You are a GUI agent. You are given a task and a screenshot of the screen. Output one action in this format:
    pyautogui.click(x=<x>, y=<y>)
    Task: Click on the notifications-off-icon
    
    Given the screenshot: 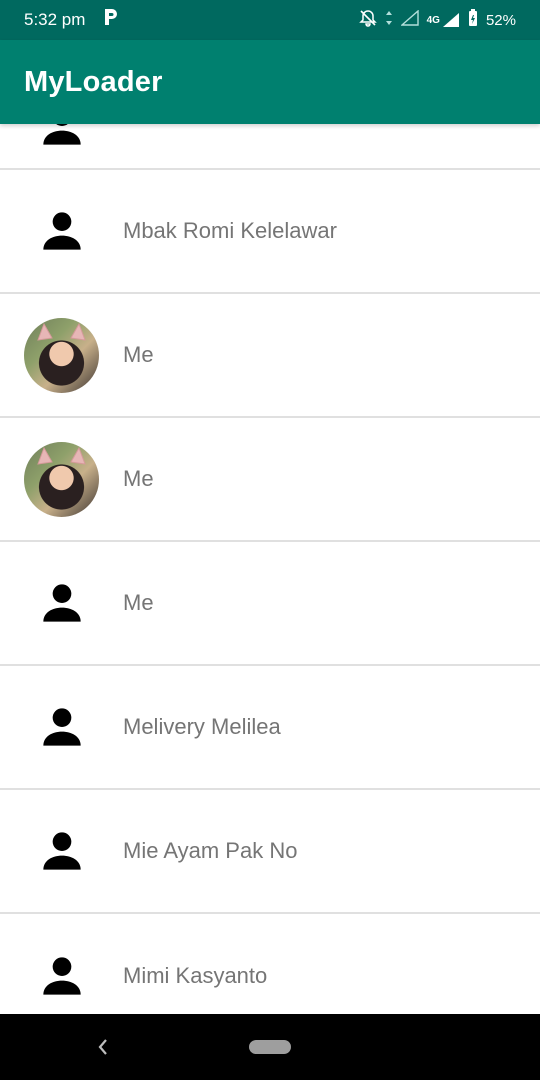 What is the action you would take?
    pyautogui.click(x=367, y=20)
    